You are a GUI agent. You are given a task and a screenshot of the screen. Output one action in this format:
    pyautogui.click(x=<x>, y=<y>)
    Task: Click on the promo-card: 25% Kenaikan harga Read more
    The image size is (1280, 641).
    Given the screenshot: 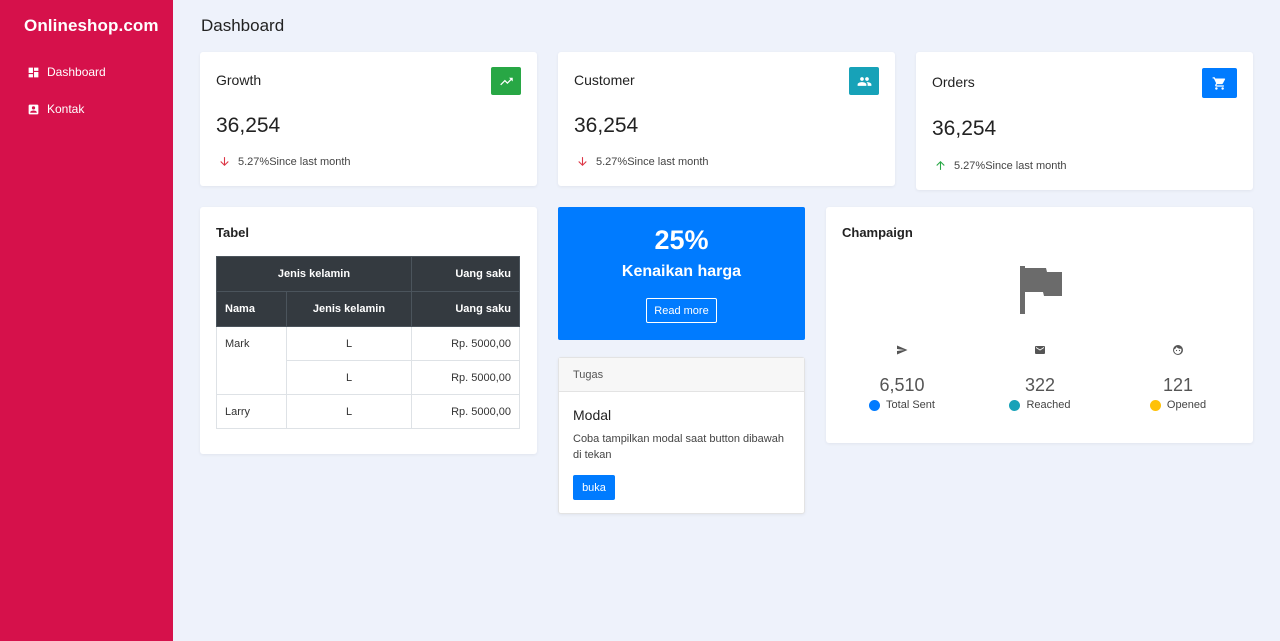 What is the action you would take?
    pyautogui.click(x=681, y=273)
    